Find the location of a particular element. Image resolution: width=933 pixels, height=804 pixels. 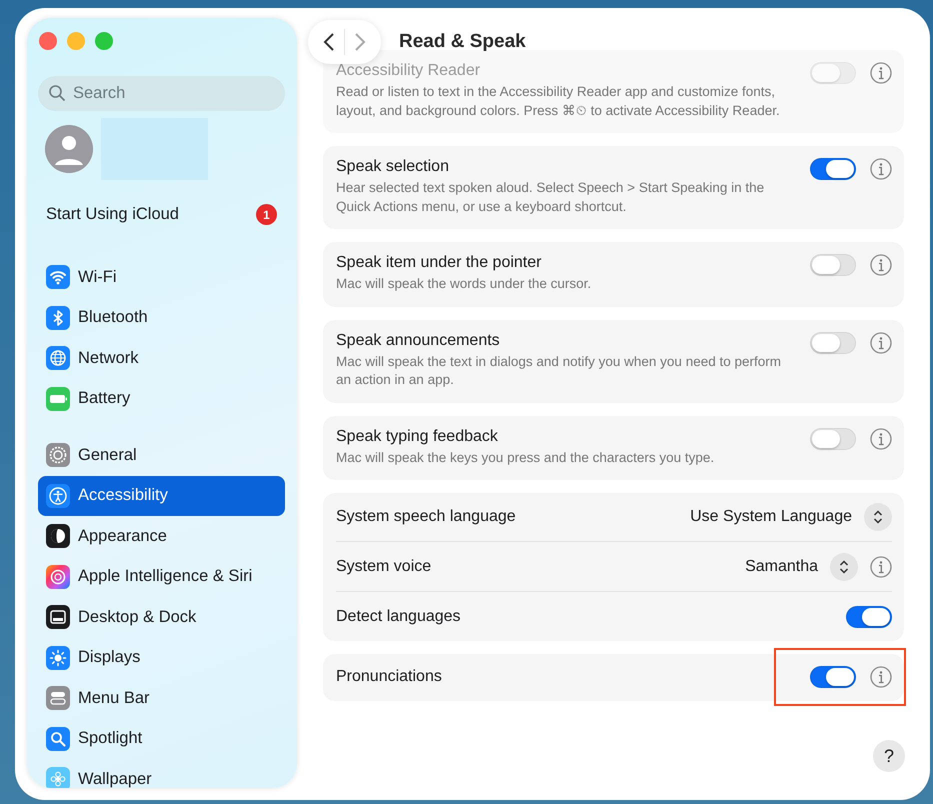

gear-icon is located at coordinates (58, 455).